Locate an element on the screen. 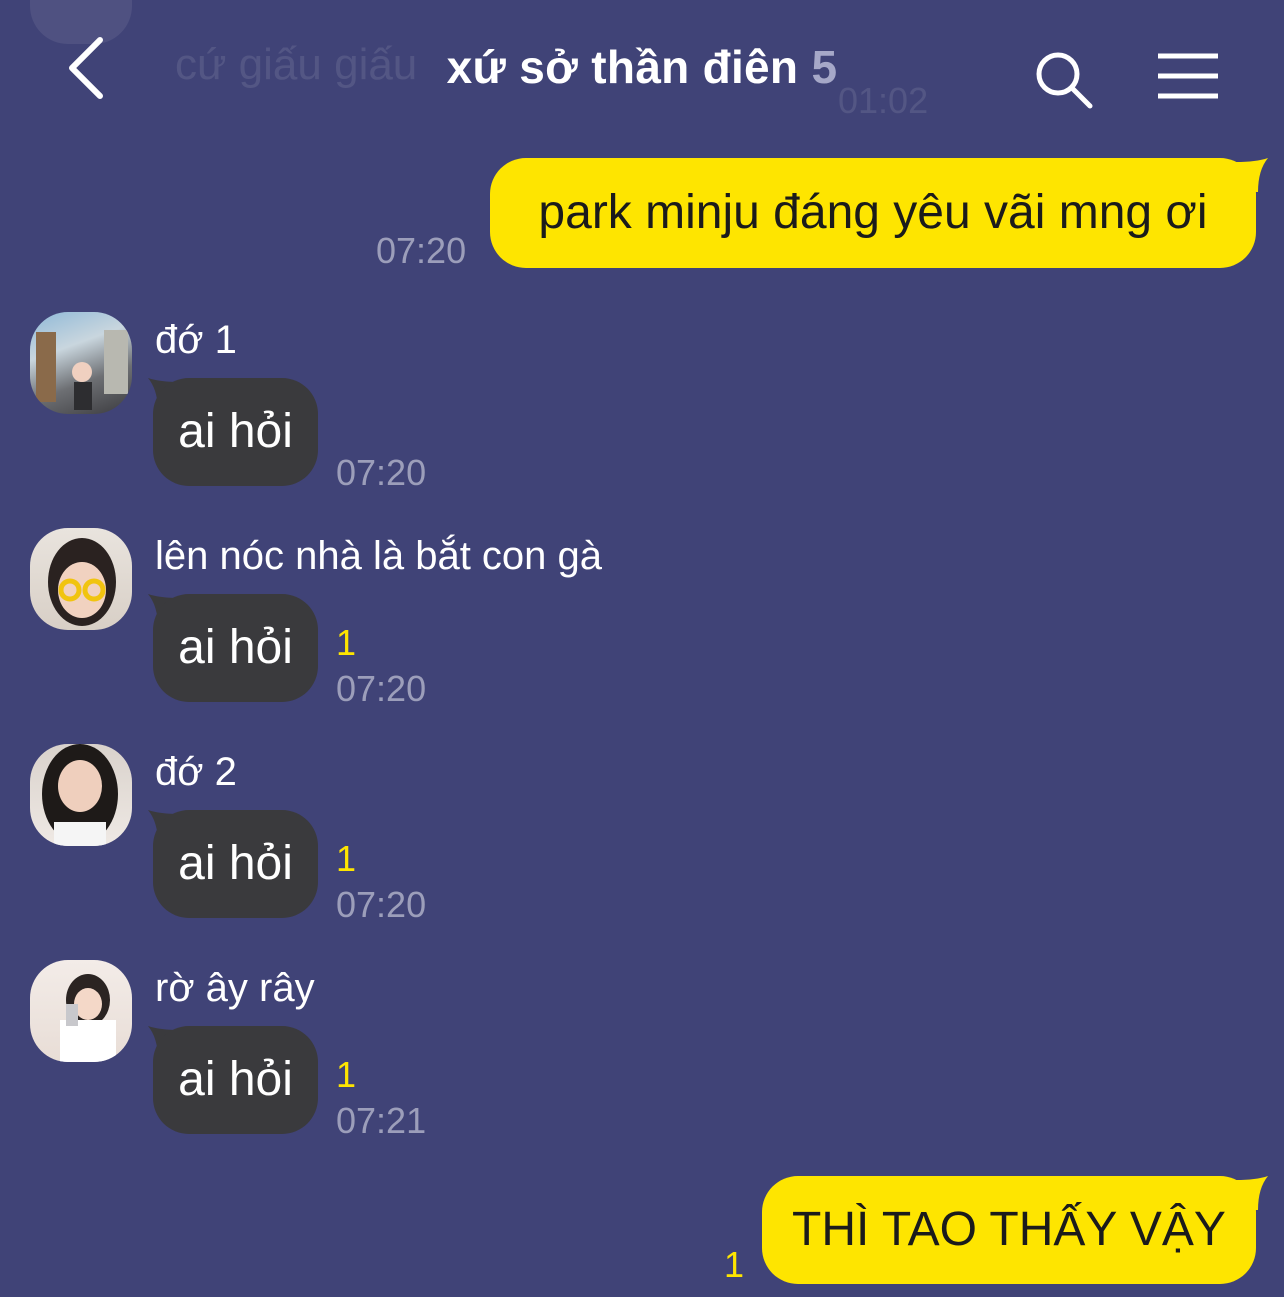 The height and width of the screenshot is (1297, 1284). menu-button is located at coordinates (1188, 76).